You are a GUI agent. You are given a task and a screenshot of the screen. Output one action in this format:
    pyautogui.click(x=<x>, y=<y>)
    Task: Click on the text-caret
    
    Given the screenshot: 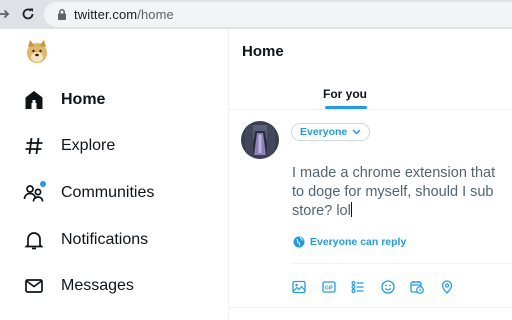 What is the action you would take?
    pyautogui.click(x=351, y=209)
    